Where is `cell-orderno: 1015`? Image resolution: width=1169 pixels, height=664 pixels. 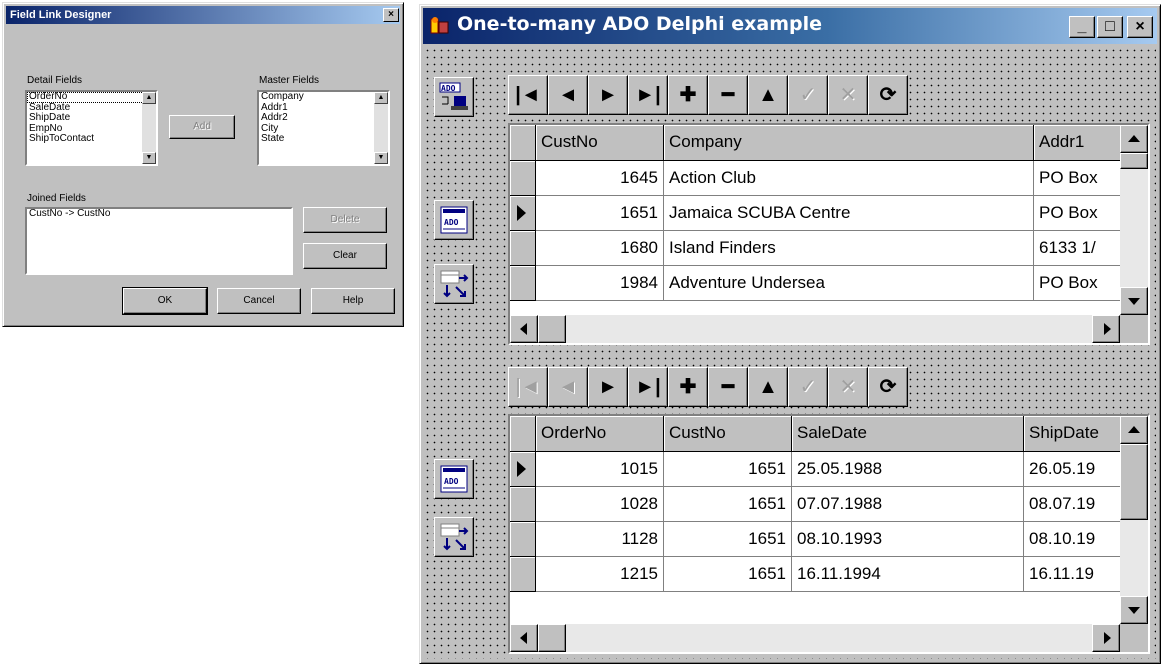
cell-orderno: 1015 is located at coordinates (600, 469).